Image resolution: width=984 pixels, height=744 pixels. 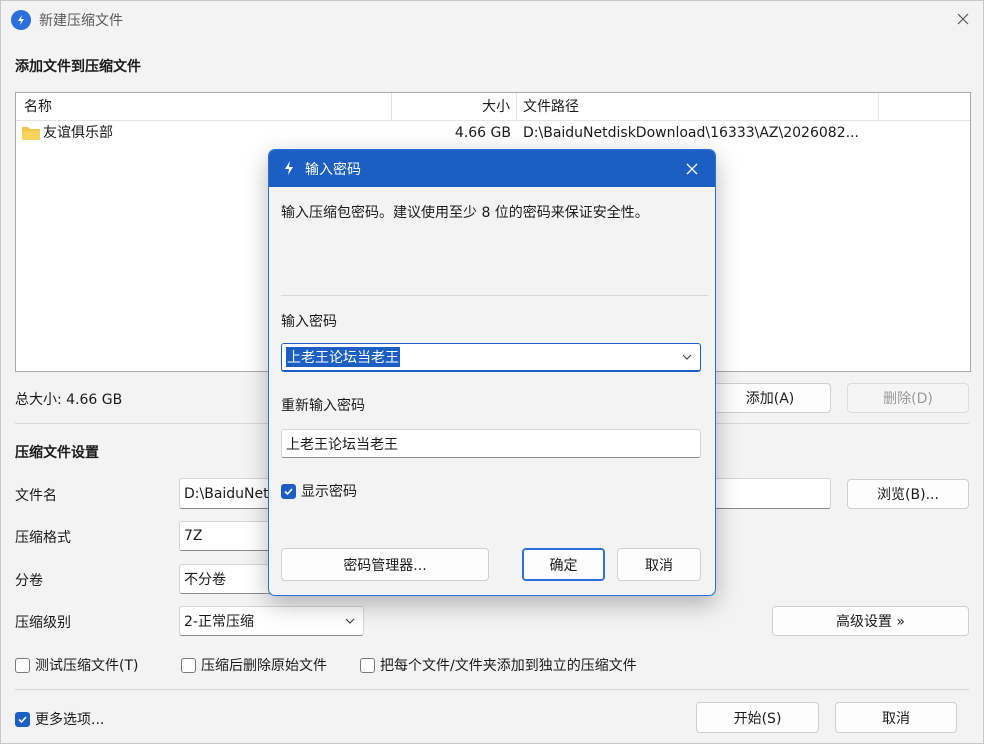 I want to click on folder-icon, so click(x=31, y=133).